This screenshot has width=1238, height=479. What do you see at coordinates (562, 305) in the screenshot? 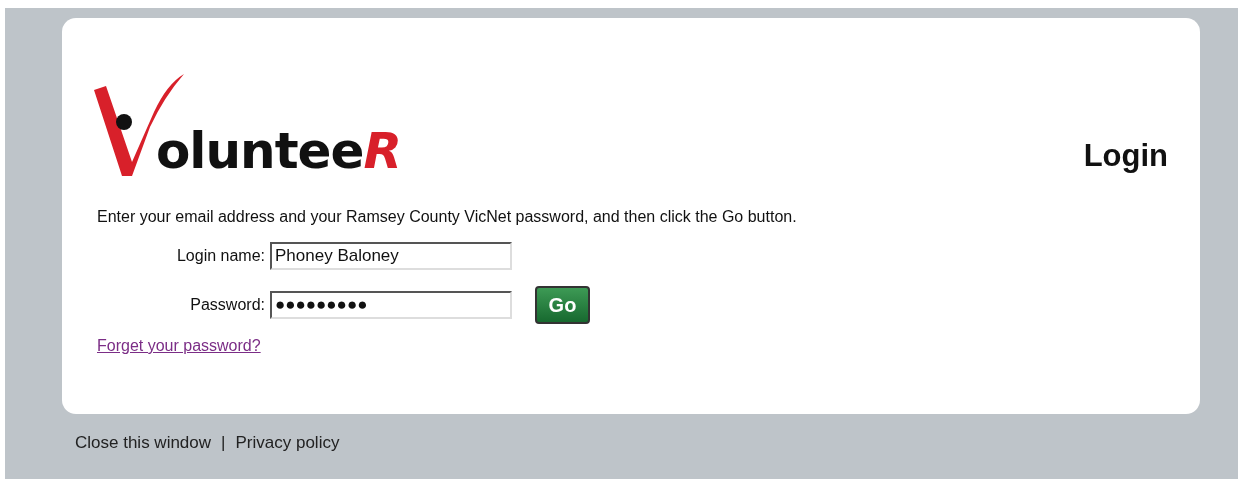
I see `go-button: Go` at bounding box center [562, 305].